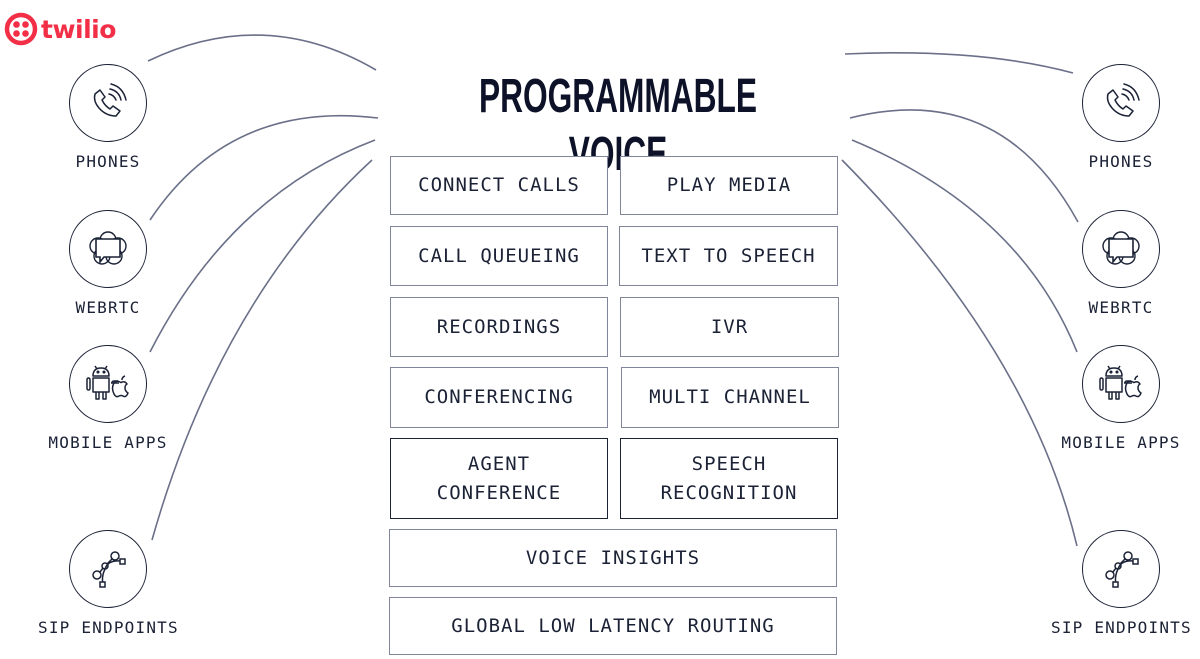 This screenshot has height=659, width=1200. What do you see at coordinates (729, 463) in the screenshot?
I see `feature-label-line: SPEECH` at bounding box center [729, 463].